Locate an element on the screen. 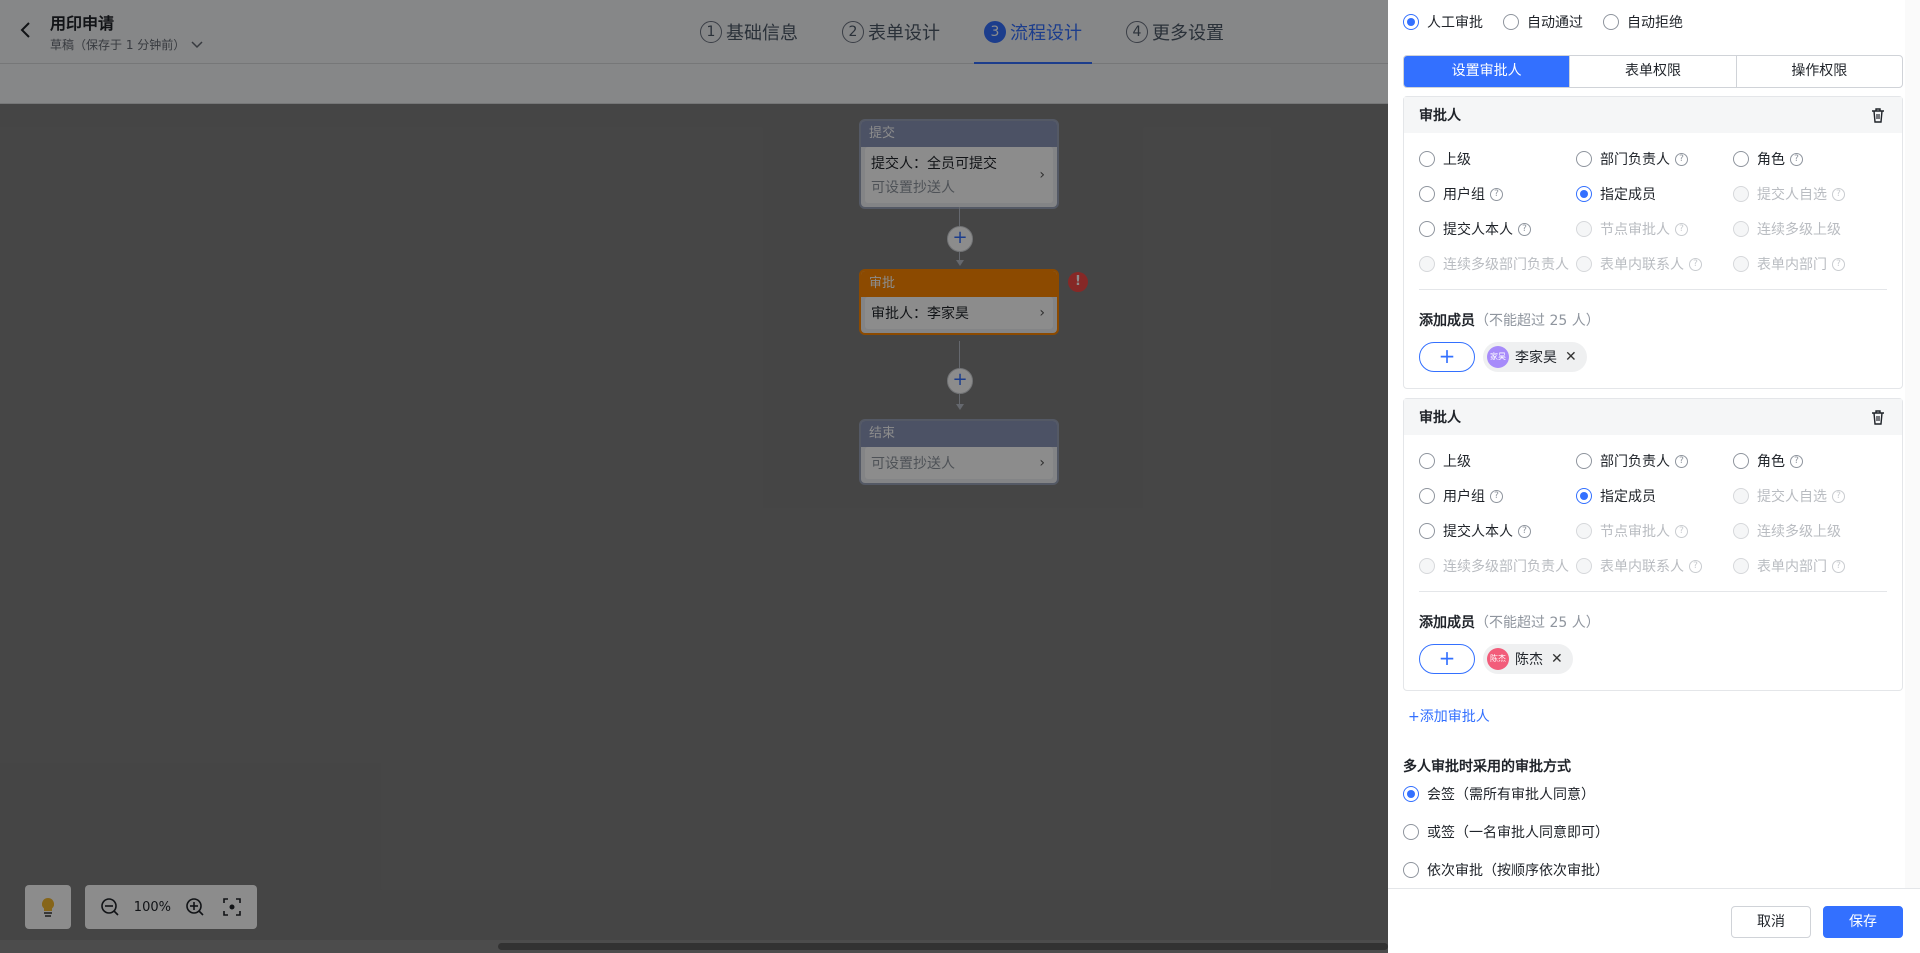 This screenshot has width=1920, height=953. node-submitter: 提交人：全员可提交 is located at coordinates (934, 164).